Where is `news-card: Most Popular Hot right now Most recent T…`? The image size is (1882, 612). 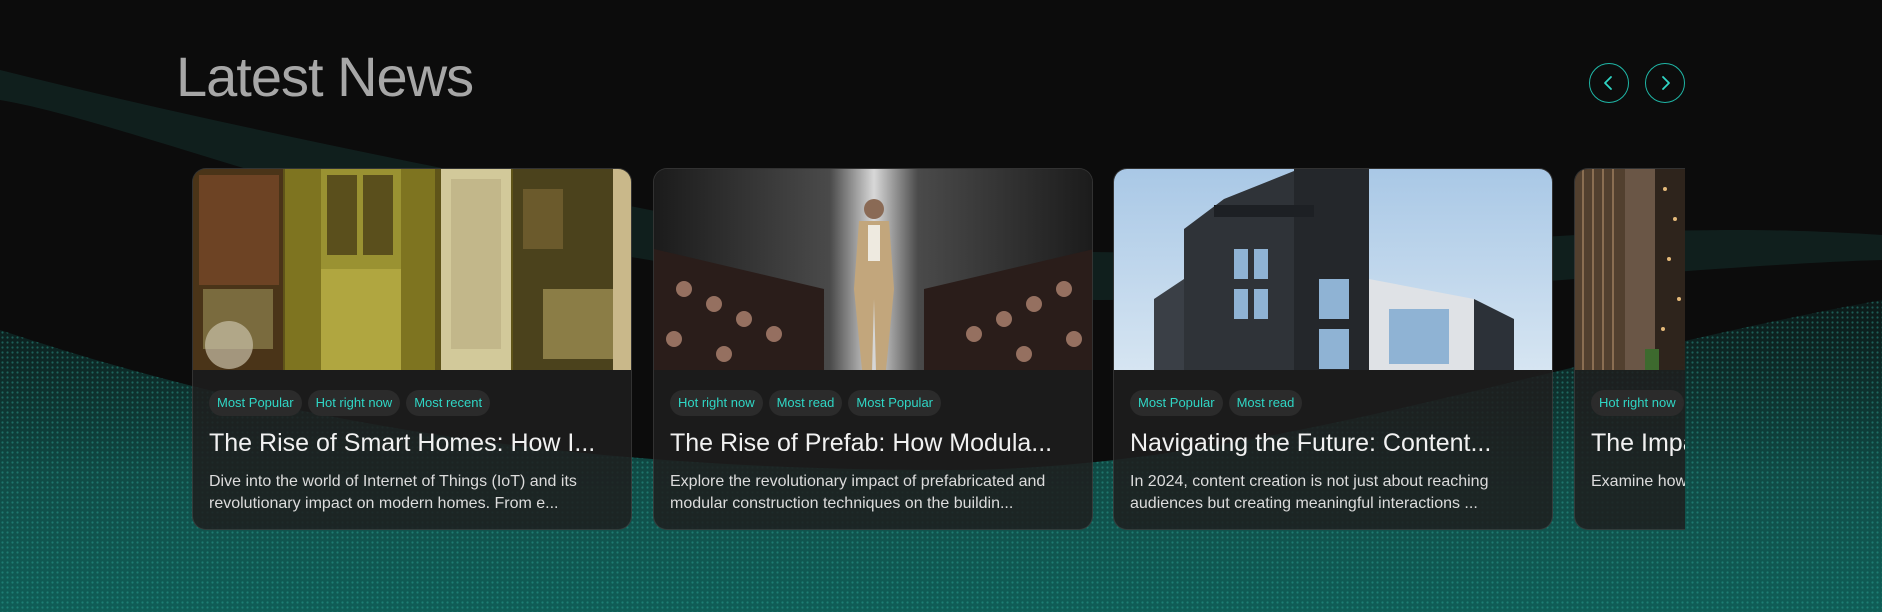
news-card: Most Popular Hot right now Most recent T… is located at coordinates (412, 349).